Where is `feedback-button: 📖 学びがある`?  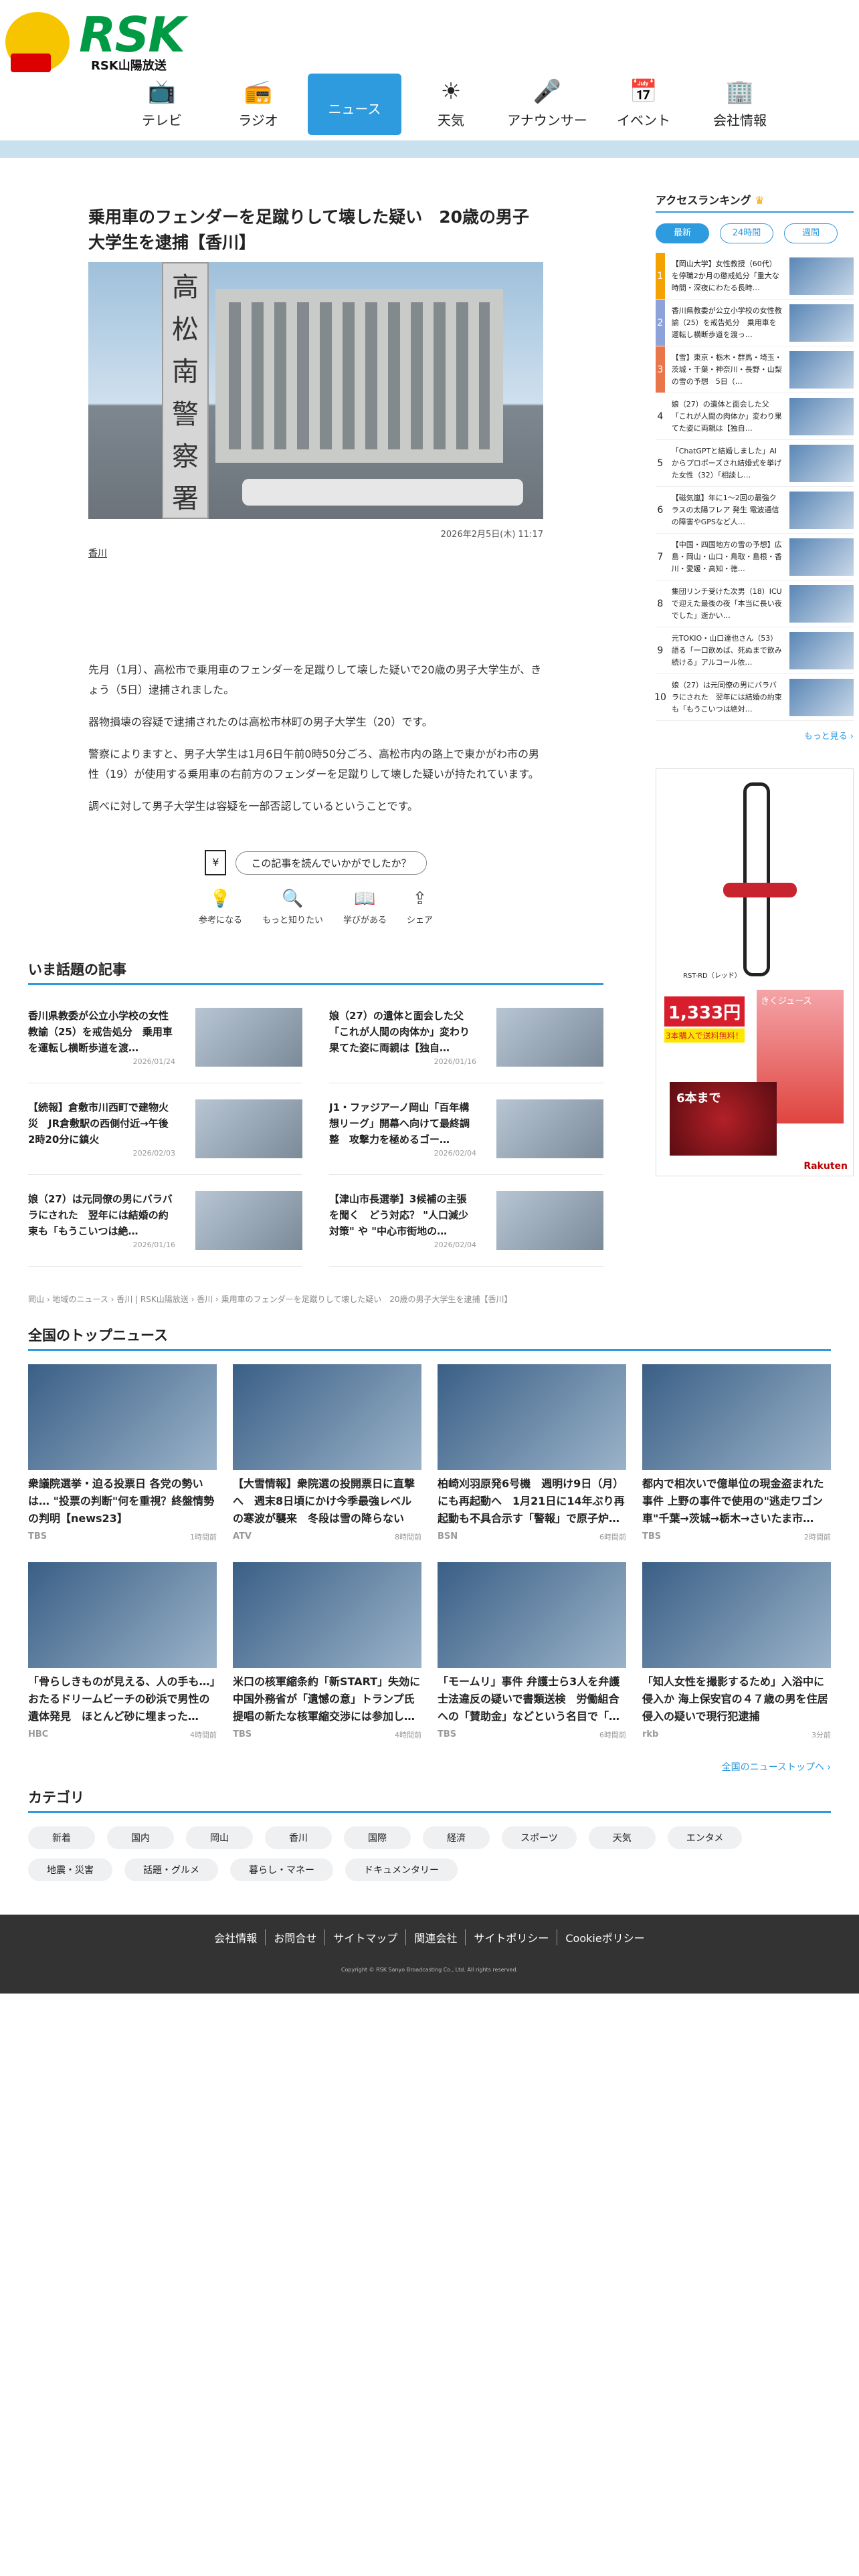 feedback-button: 📖 学びがある is located at coordinates (365, 908).